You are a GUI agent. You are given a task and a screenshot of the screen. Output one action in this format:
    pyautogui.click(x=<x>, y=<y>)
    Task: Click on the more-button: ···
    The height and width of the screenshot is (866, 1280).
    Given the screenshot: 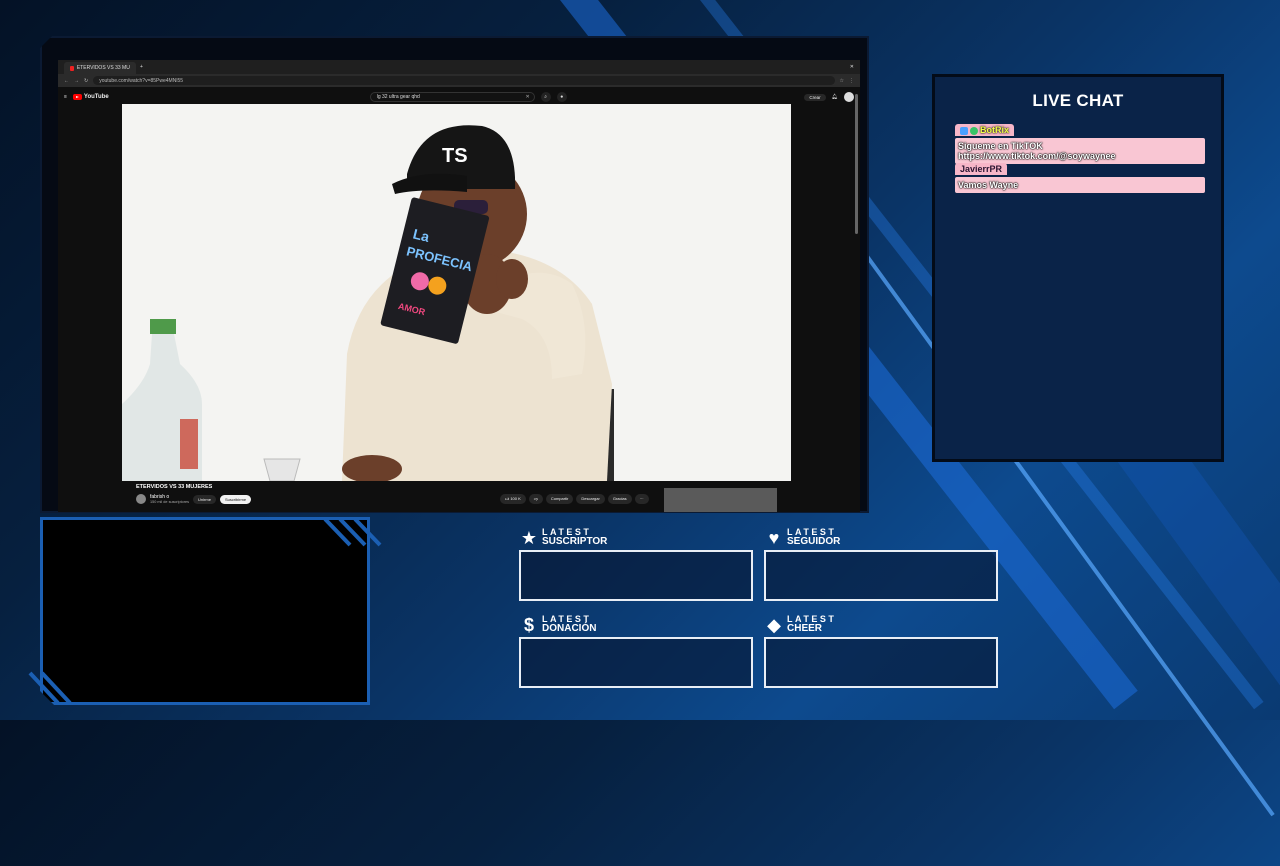 What is the action you would take?
    pyautogui.click(x=641, y=499)
    